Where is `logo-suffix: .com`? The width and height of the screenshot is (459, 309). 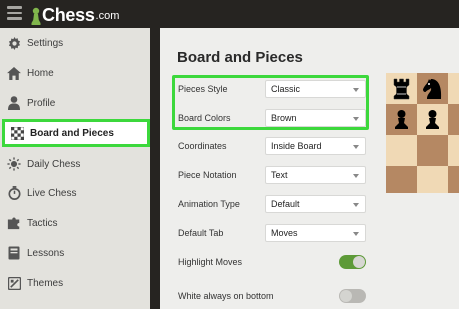 logo-suffix: .com is located at coordinates (107, 16).